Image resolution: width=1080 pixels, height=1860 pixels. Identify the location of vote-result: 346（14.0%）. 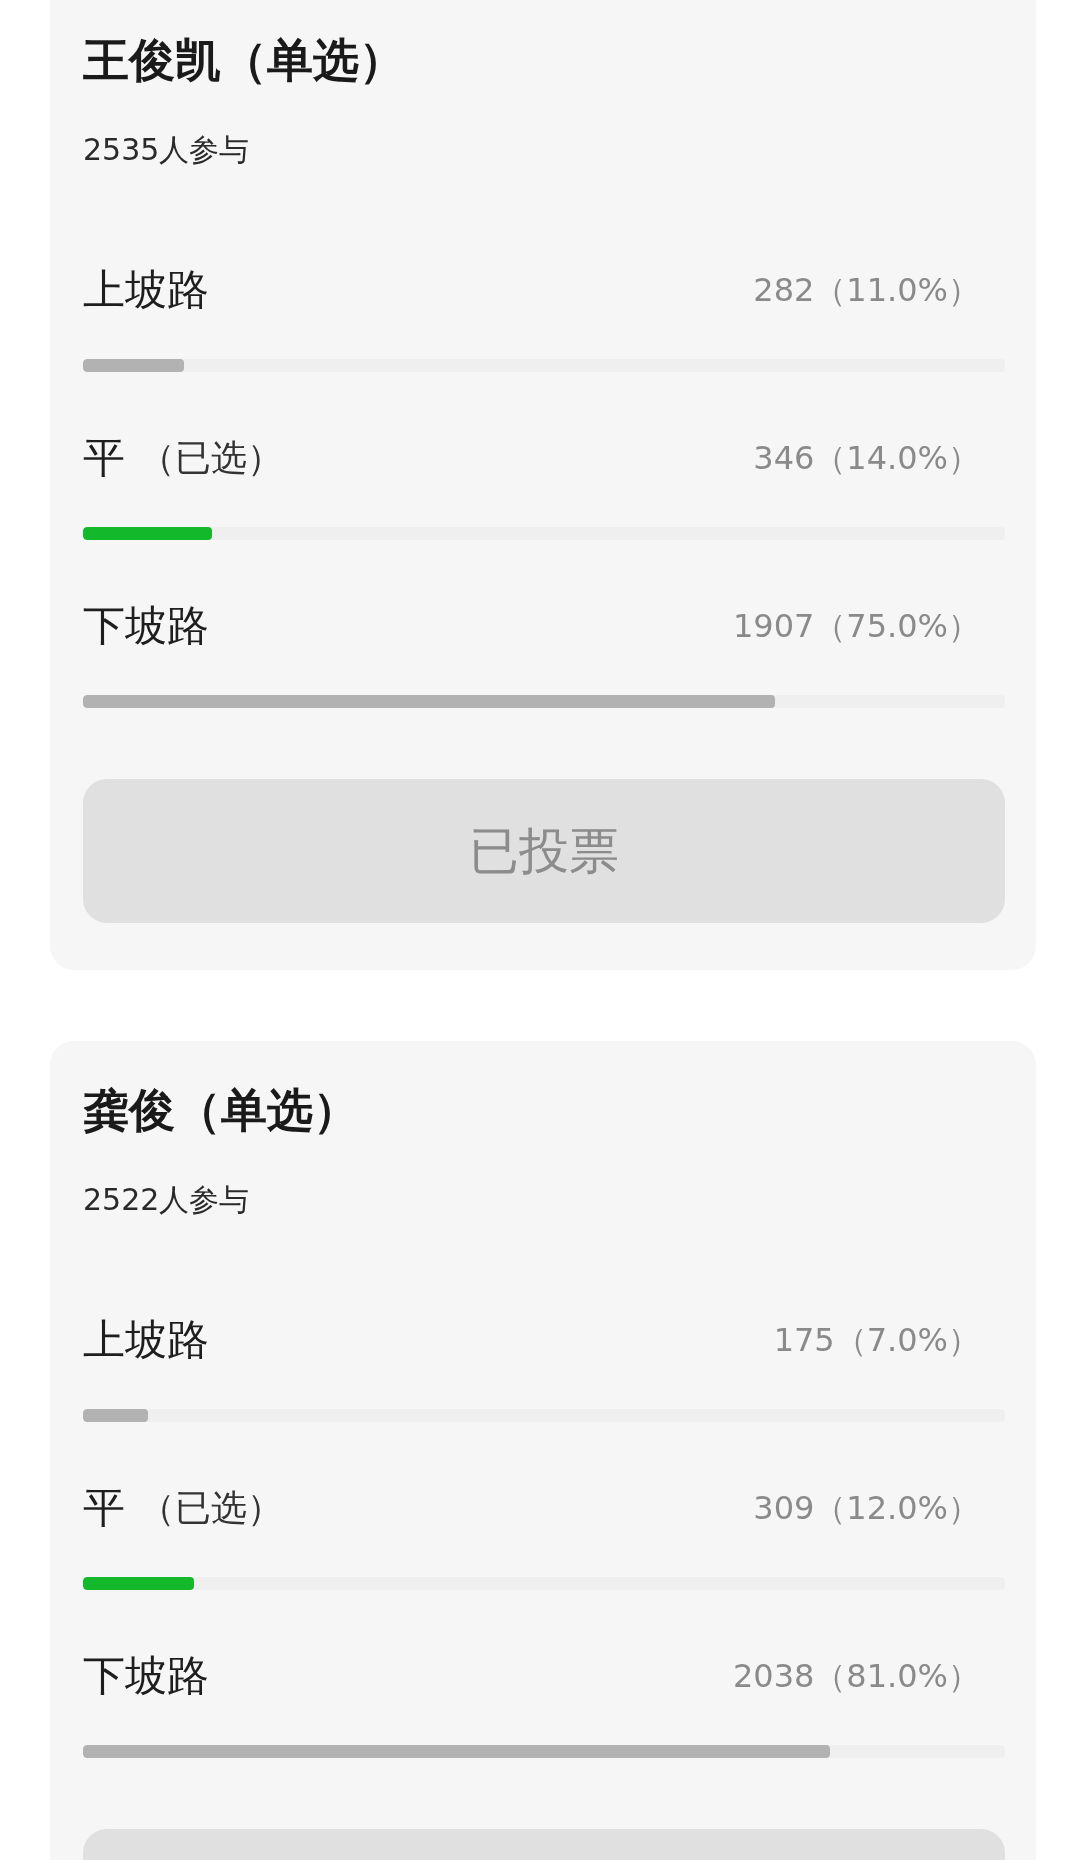
(866, 458).